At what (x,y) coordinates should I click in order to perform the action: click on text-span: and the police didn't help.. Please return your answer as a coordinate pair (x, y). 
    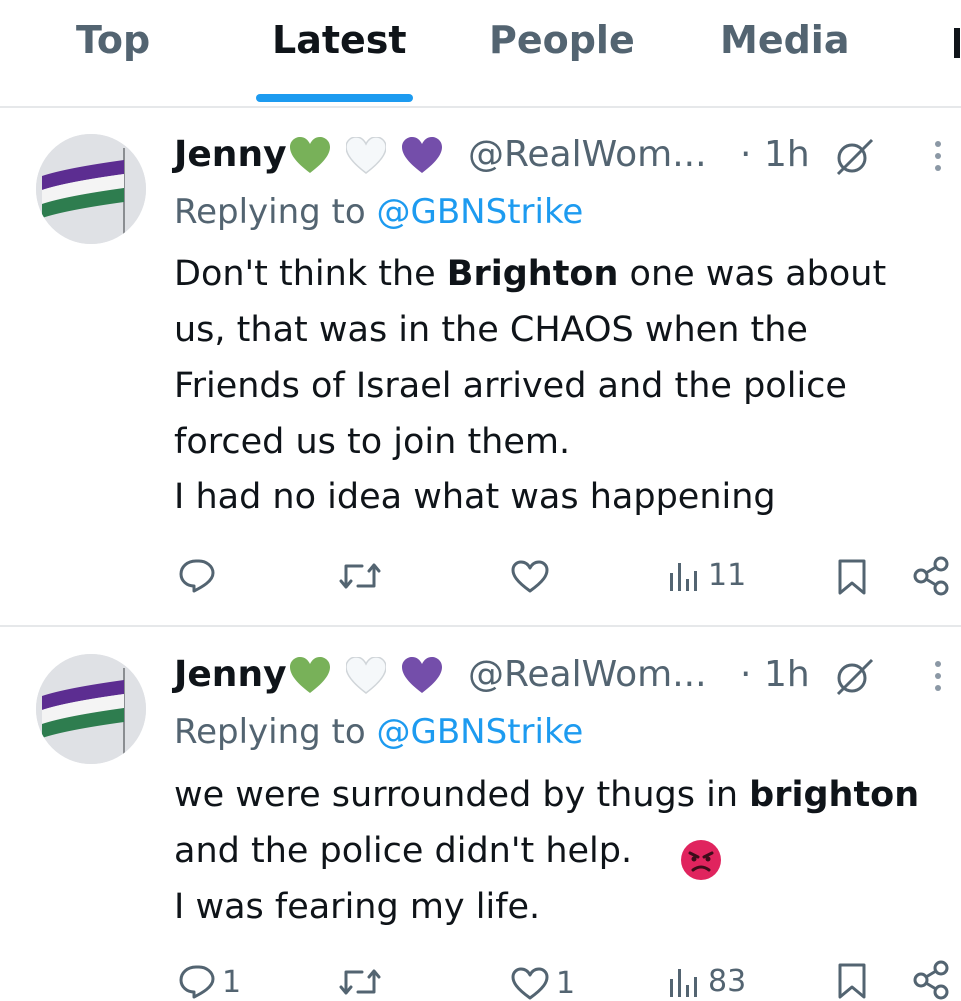
    Looking at the image, I should click on (403, 851).